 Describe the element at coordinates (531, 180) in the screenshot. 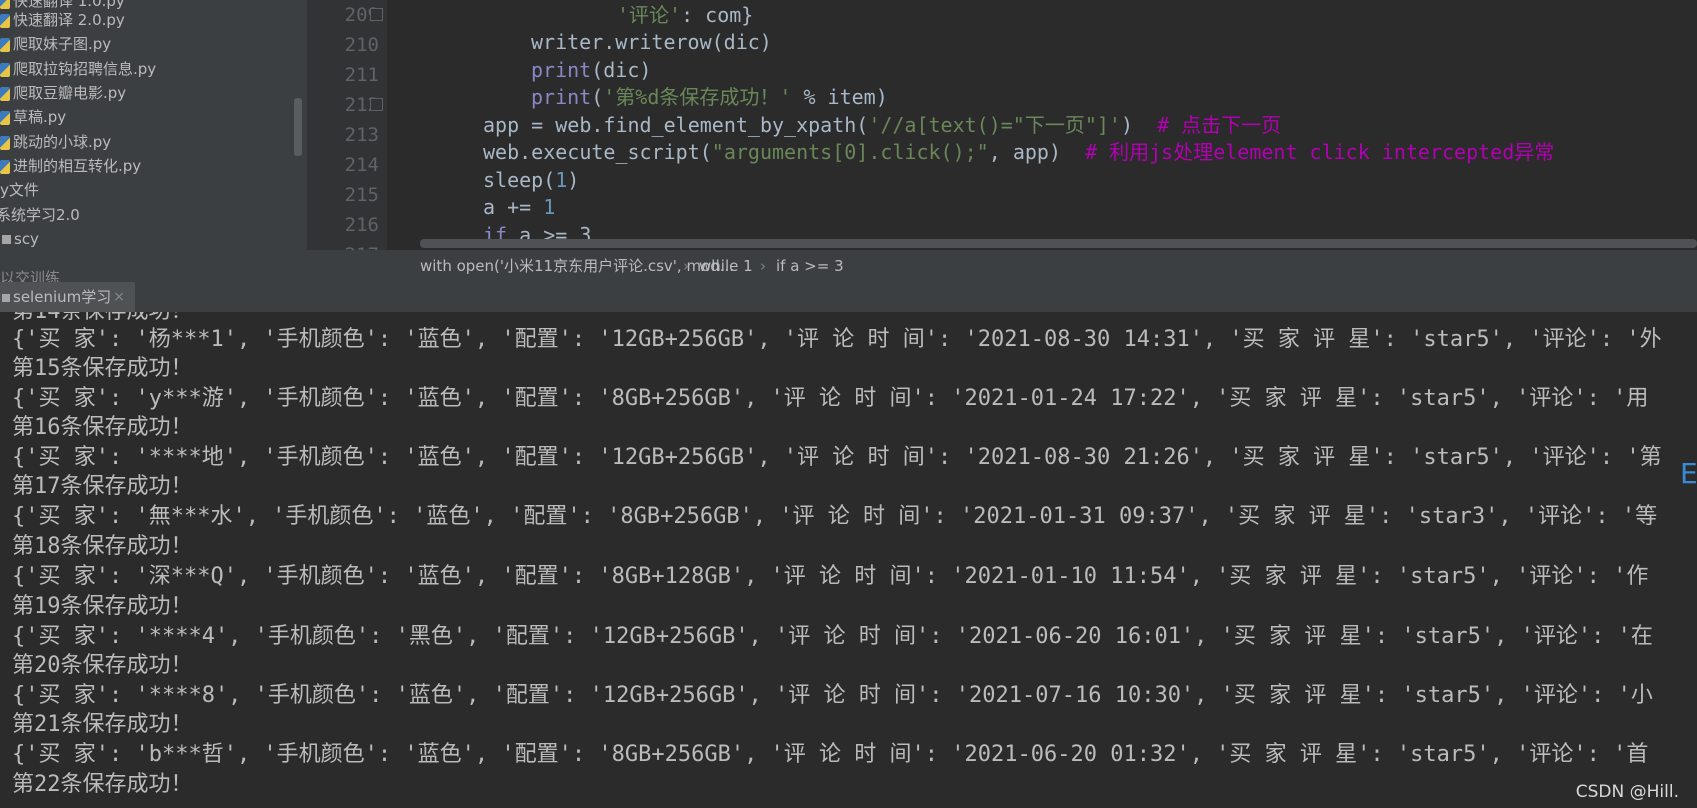

I see `code-line-215: sleep(1)` at that location.